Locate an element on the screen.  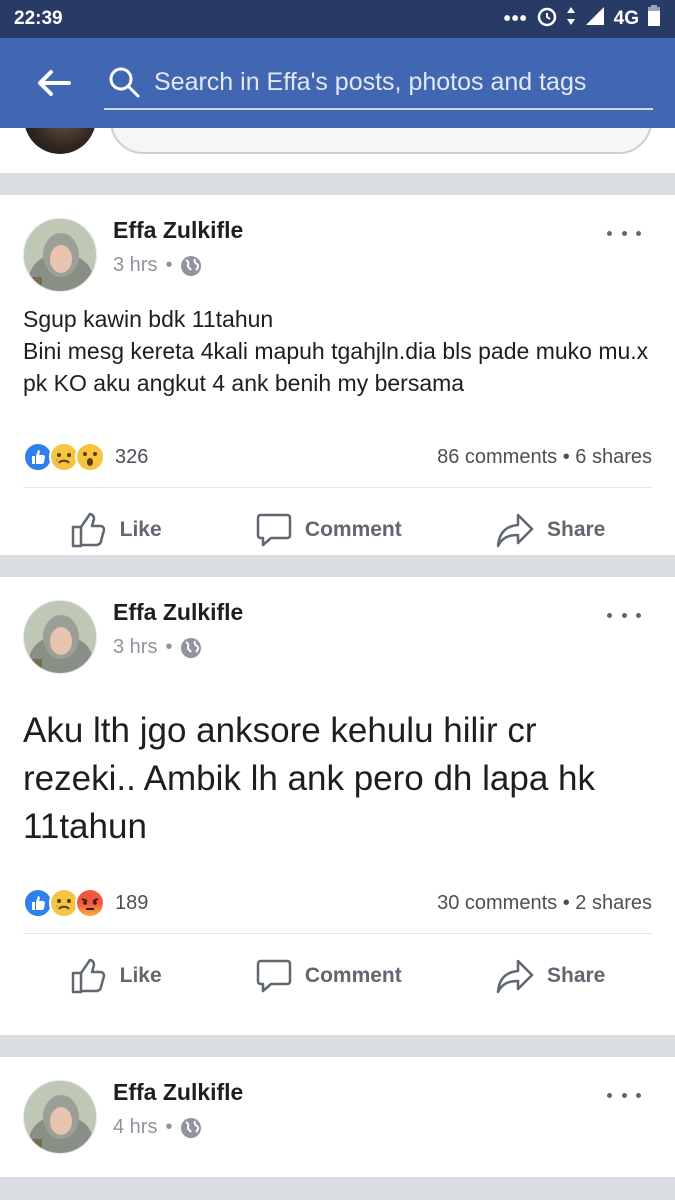
share-count: 6 shares is located at coordinates (613, 457).